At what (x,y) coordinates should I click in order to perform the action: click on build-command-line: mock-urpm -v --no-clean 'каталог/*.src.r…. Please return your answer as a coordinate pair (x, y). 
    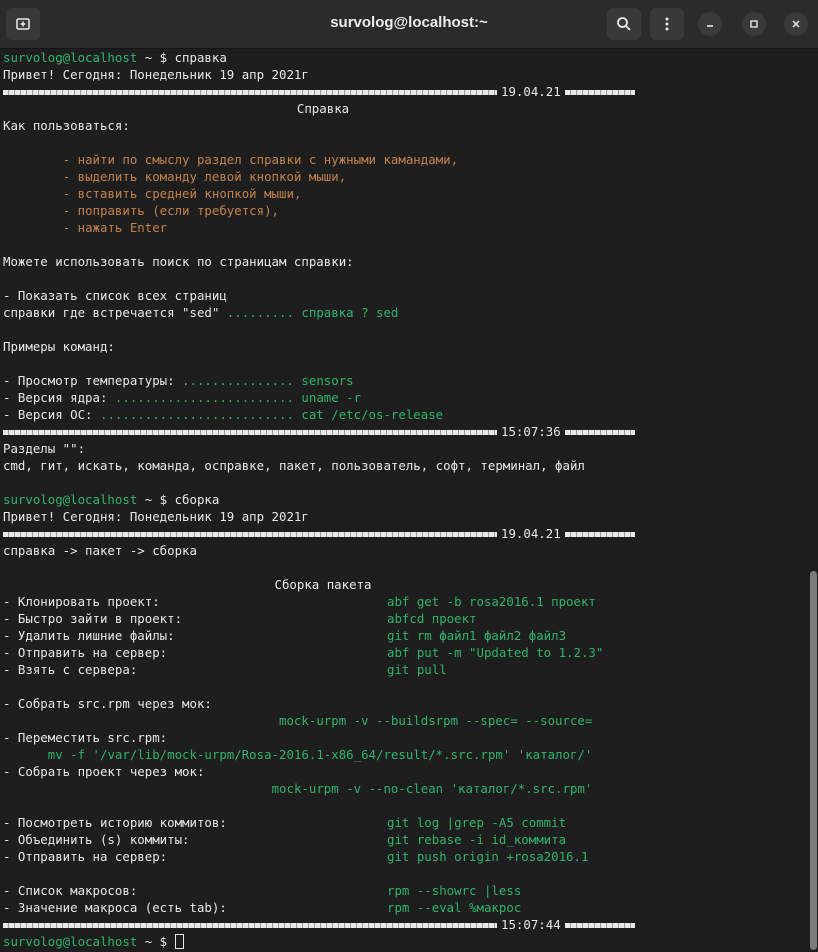
    Looking at the image, I should click on (404, 788).